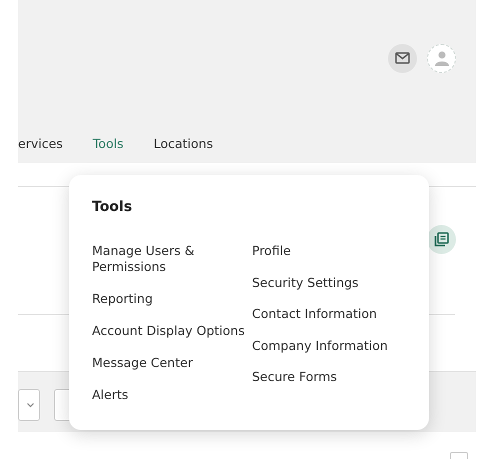 The width and height of the screenshot is (483, 459). Describe the element at coordinates (108, 144) in the screenshot. I see `nav-tab: Tools` at that location.